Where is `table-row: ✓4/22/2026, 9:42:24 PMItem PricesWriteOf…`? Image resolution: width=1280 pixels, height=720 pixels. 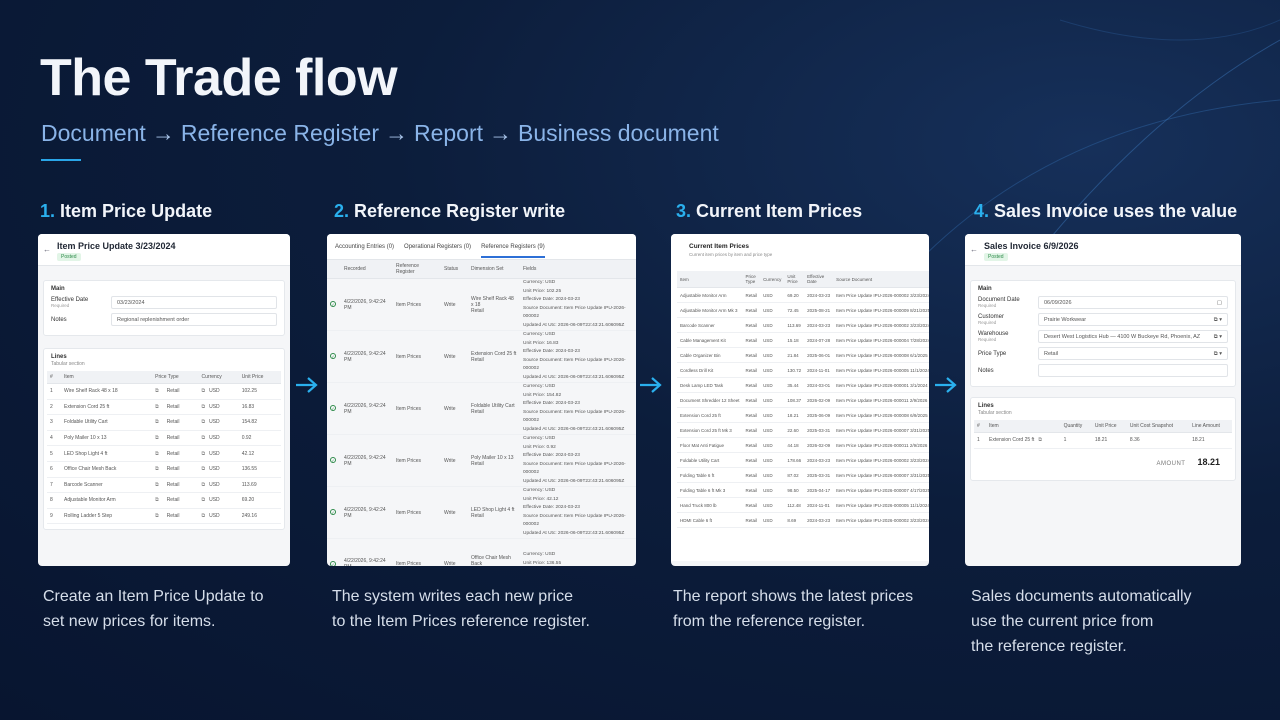
table-row: ✓4/22/2026, 9:42:24 PMItem PricesWriteOf… is located at coordinates (481, 552).